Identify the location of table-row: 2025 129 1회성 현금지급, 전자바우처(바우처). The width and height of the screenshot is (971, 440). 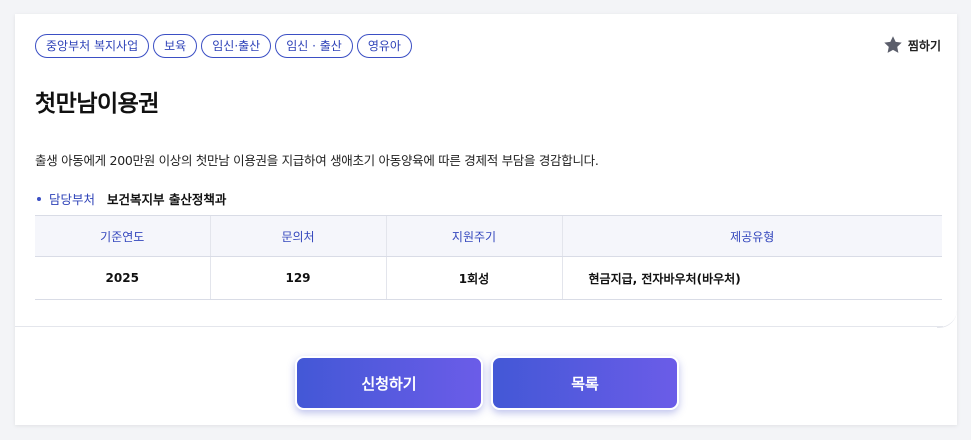
(488, 278).